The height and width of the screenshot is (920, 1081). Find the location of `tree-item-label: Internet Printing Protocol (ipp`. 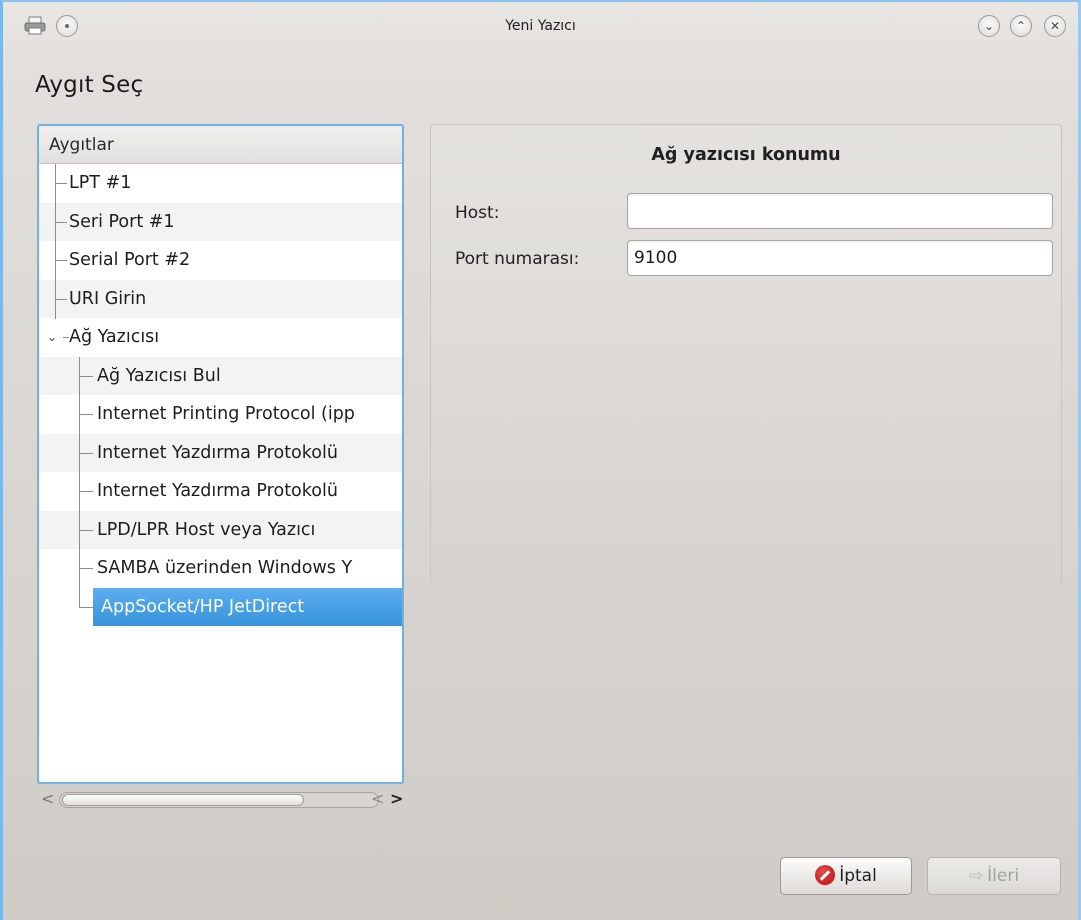

tree-item-label: Internet Printing Protocol (ipp is located at coordinates (226, 414).